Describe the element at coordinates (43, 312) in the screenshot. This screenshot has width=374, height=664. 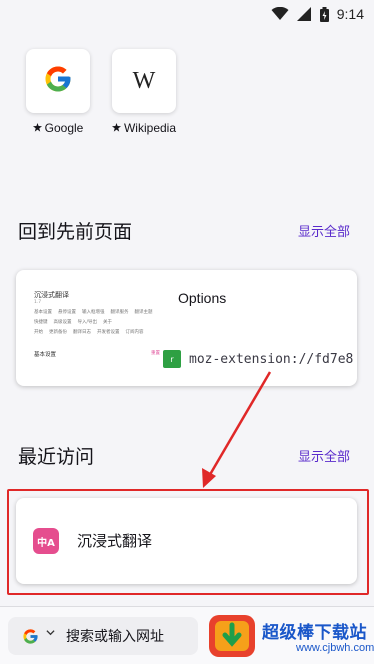
I see `thumbnail-cell: 基本设置` at that location.